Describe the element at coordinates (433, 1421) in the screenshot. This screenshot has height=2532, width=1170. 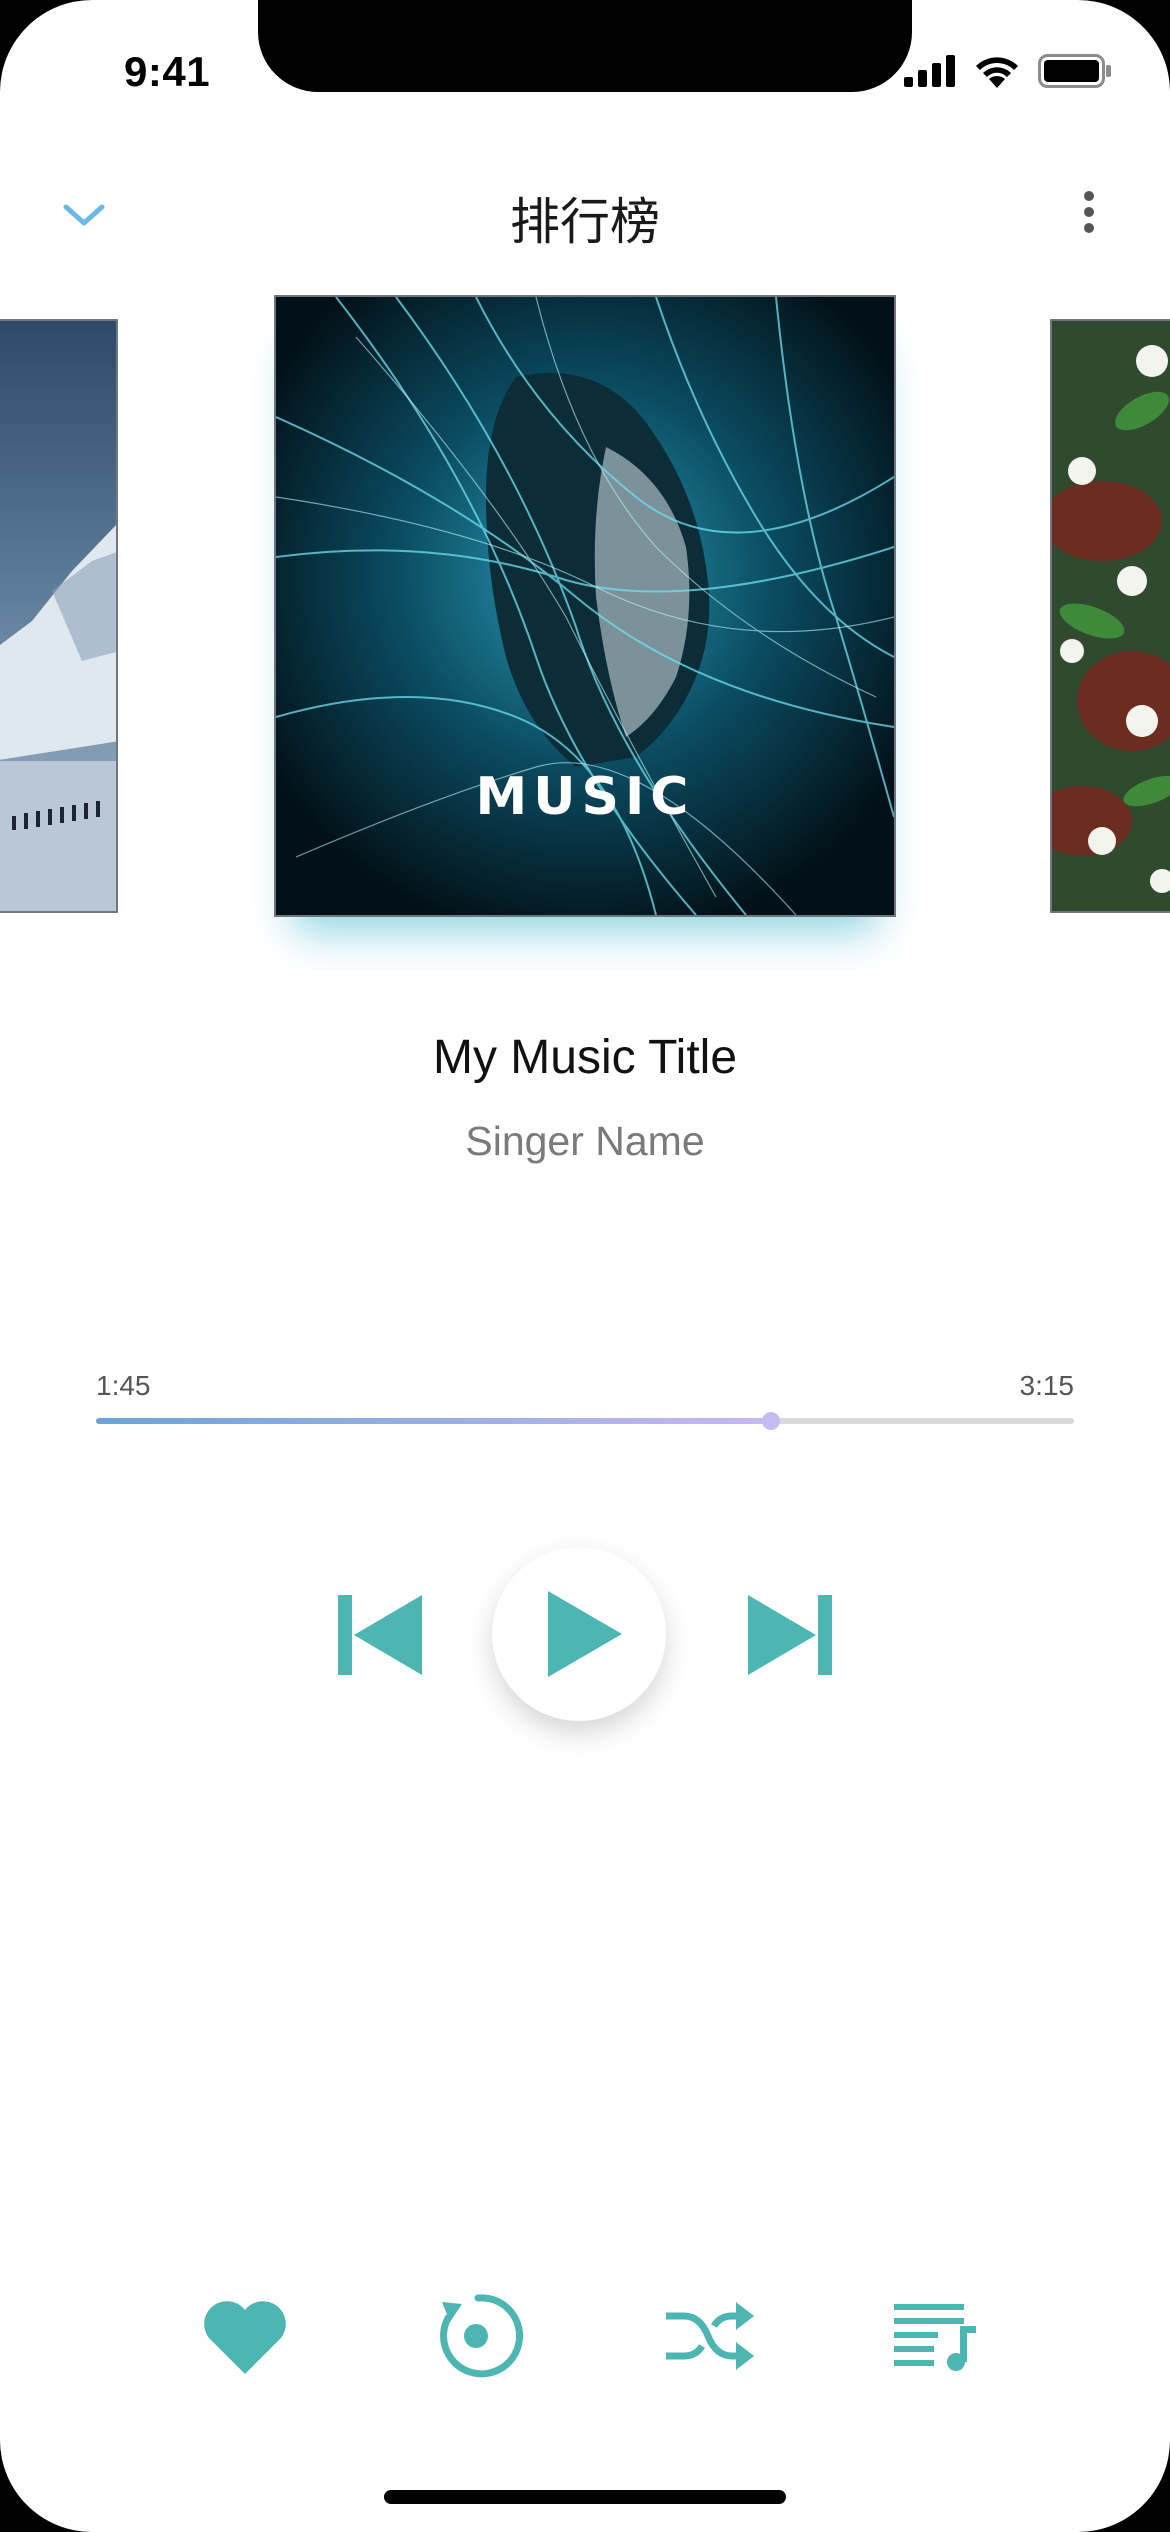
I see `progress-fill` at that location.